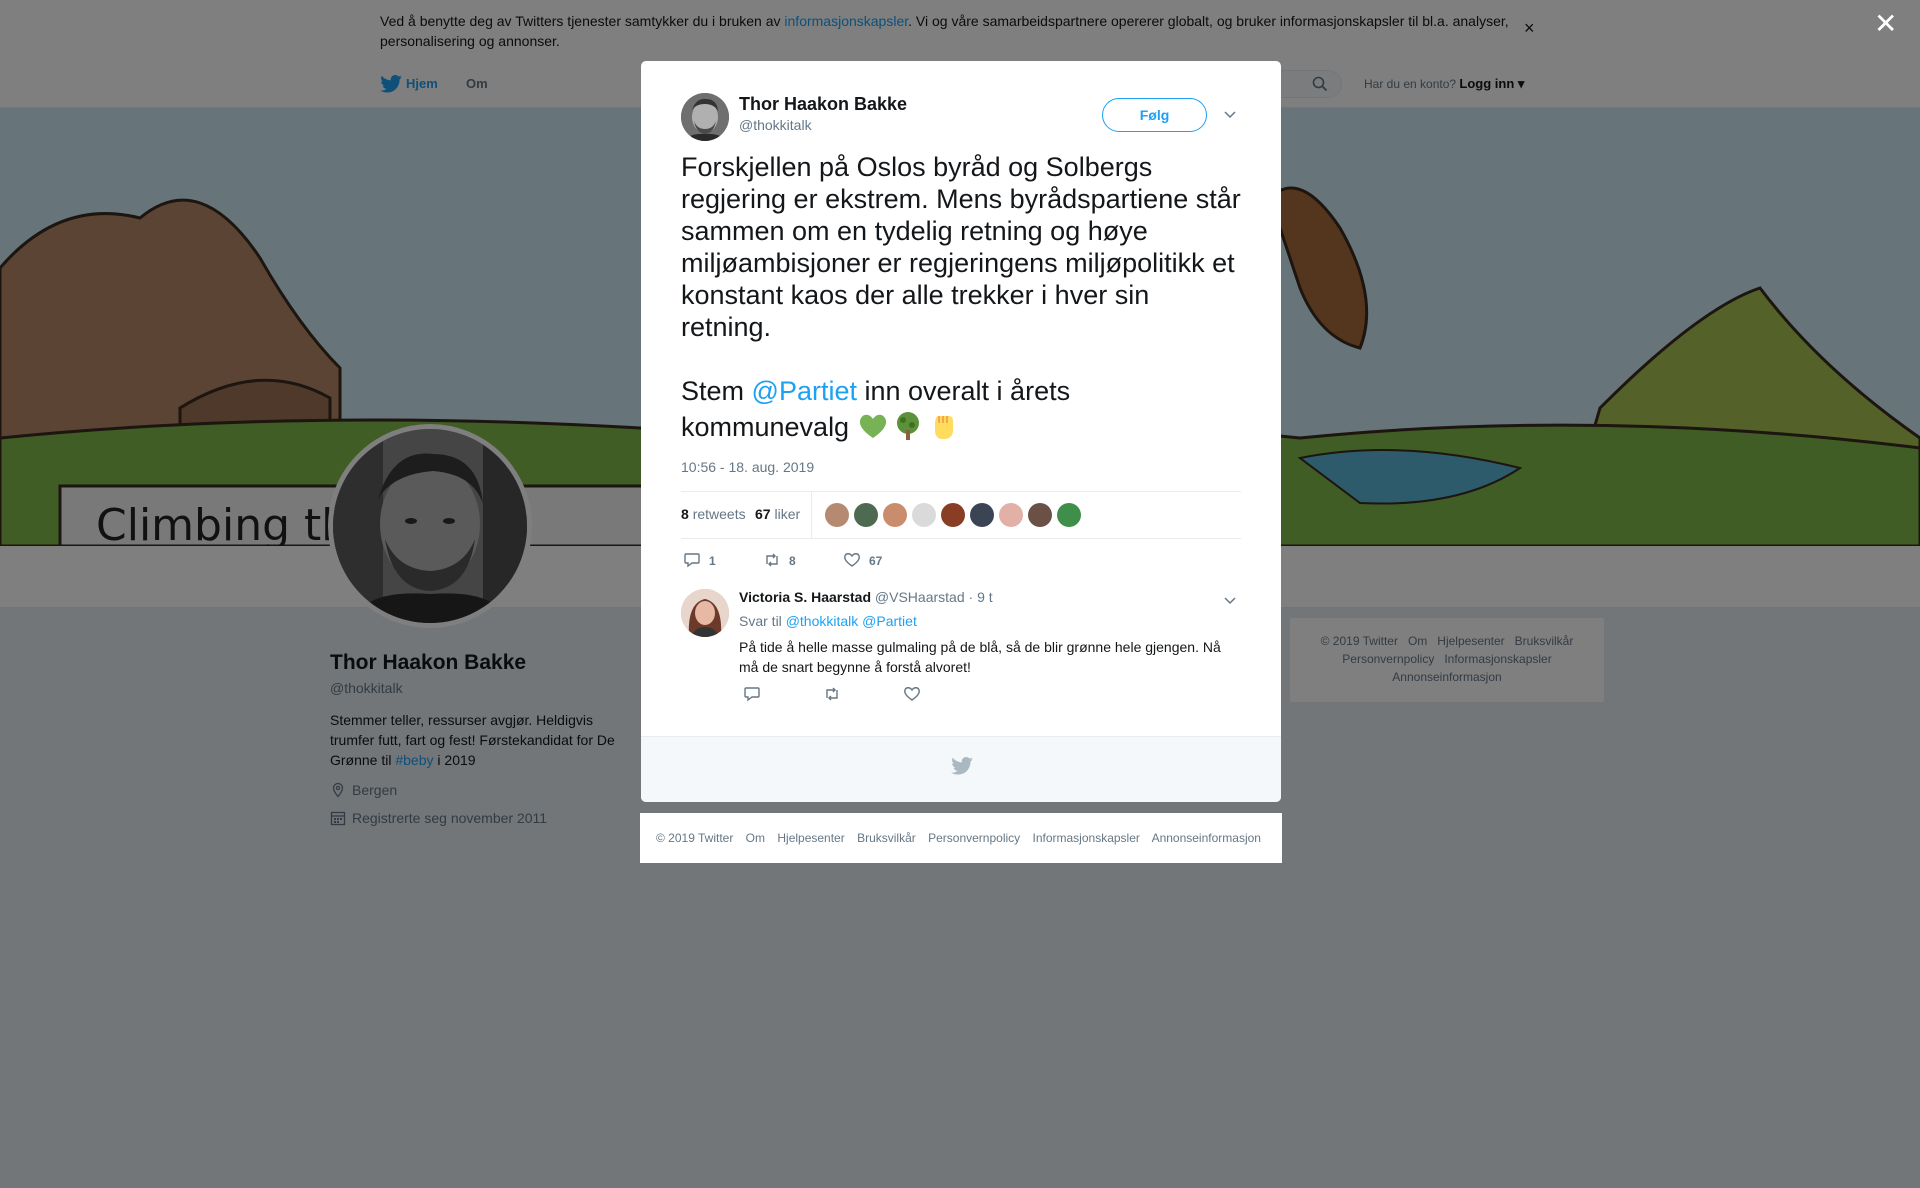  What do you see at coordinates (862, 561) in the screenshot?
I see `like-action: 67` at bounding box center [862, 561].